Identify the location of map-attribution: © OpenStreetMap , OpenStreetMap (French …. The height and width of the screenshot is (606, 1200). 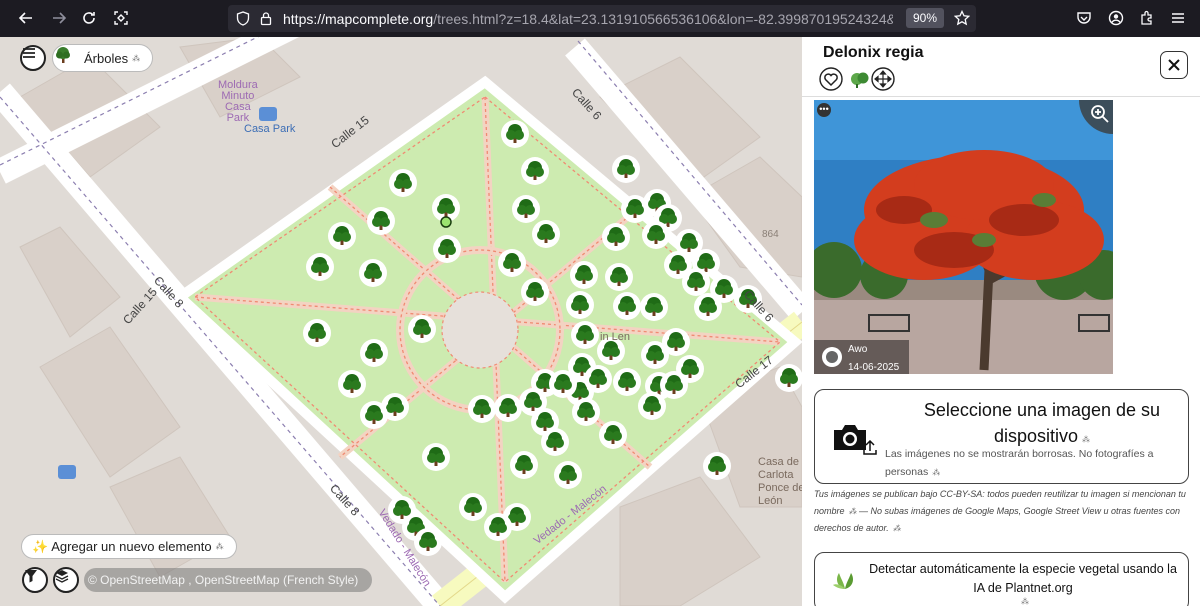
(228, 580).